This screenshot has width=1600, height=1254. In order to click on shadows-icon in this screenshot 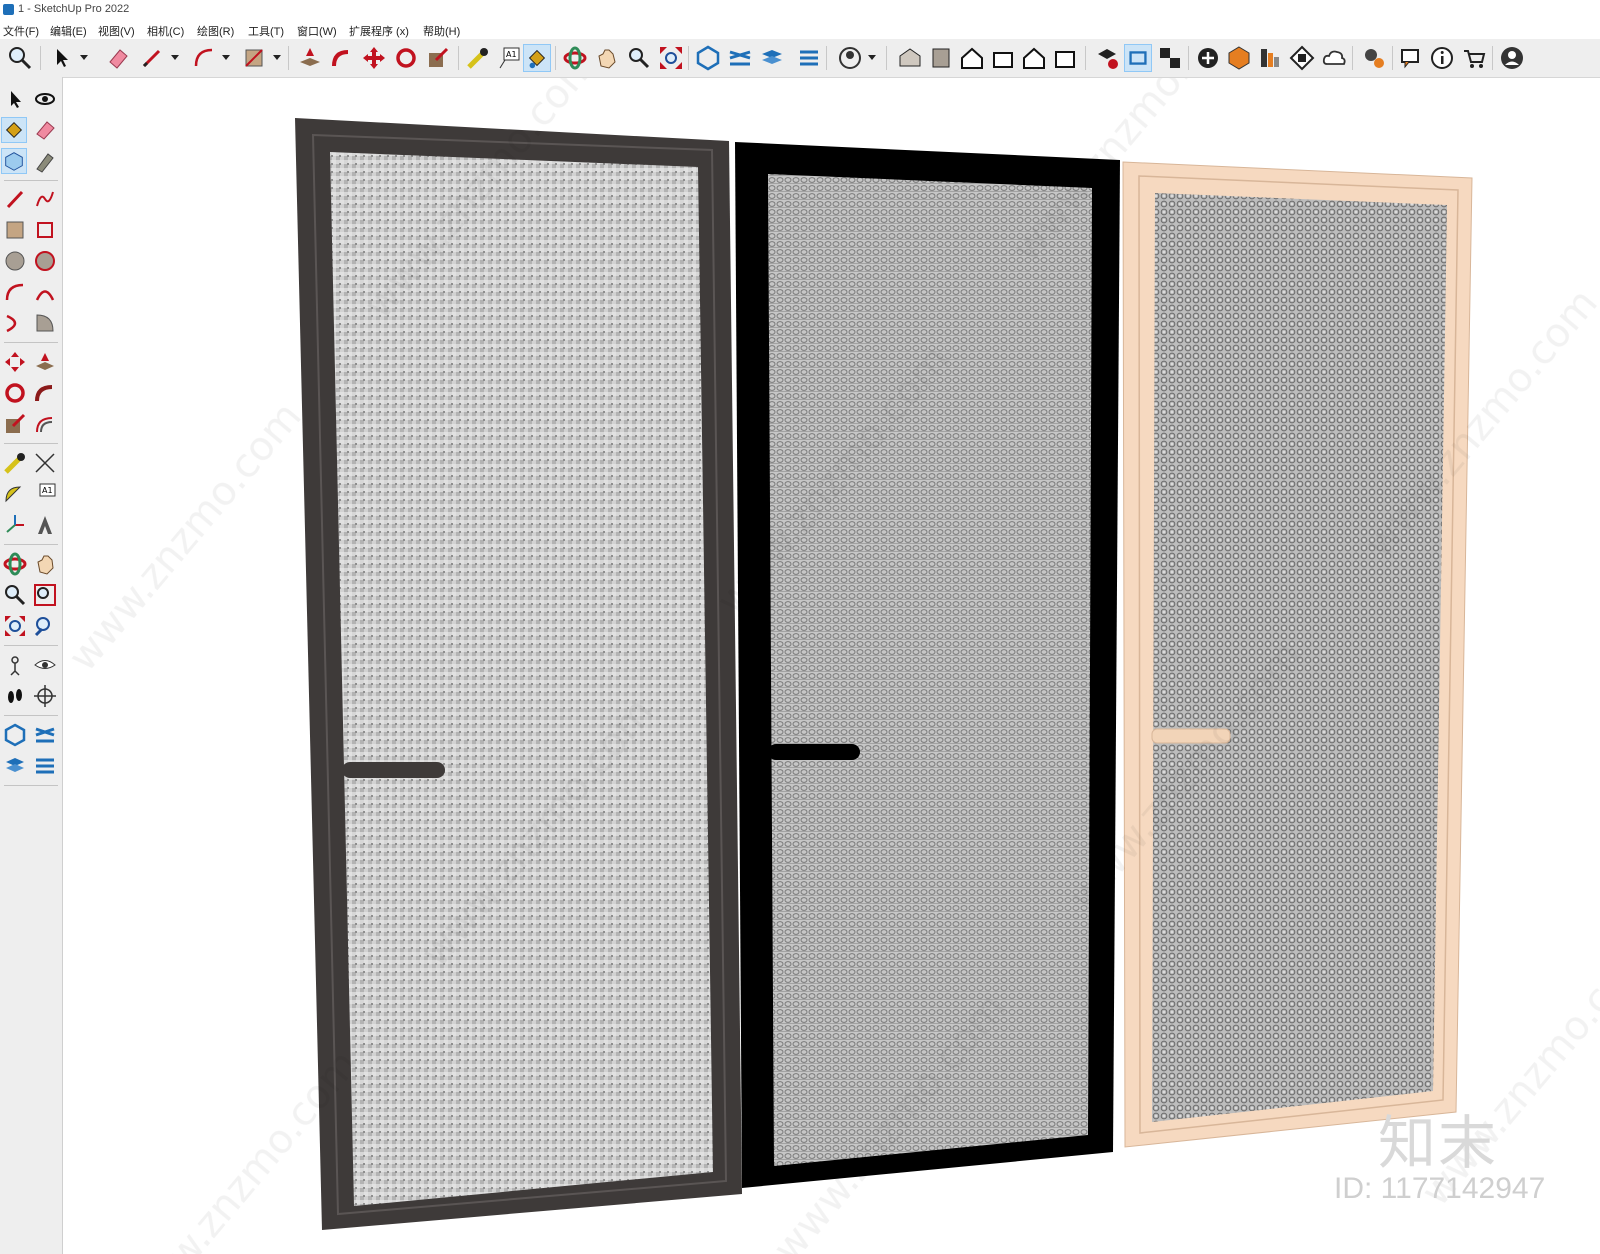, I will do `click(1138, 58)`.